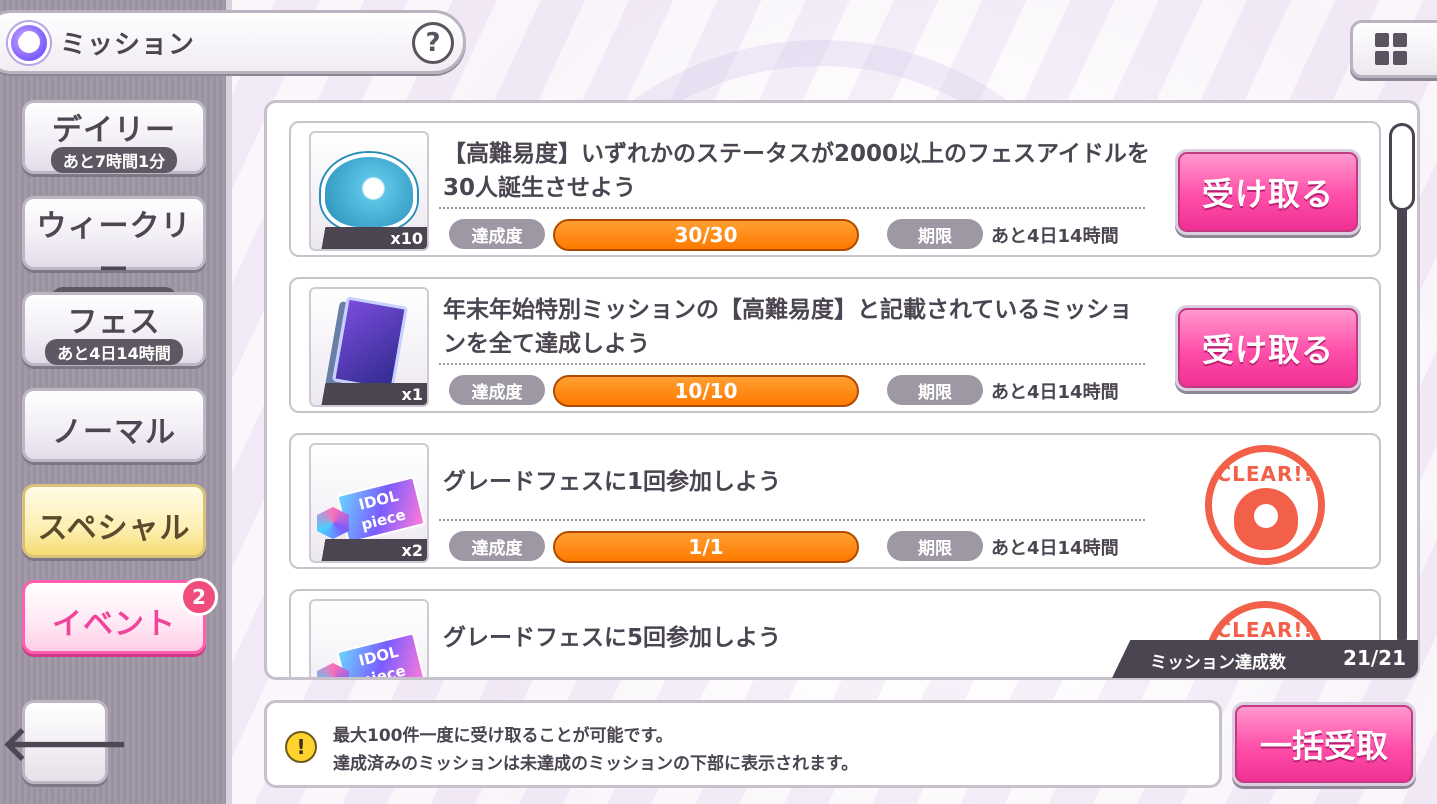 The width and height of the screenshot is (1437, 804). I want to click on reward-count: x2, so click(412, 550).